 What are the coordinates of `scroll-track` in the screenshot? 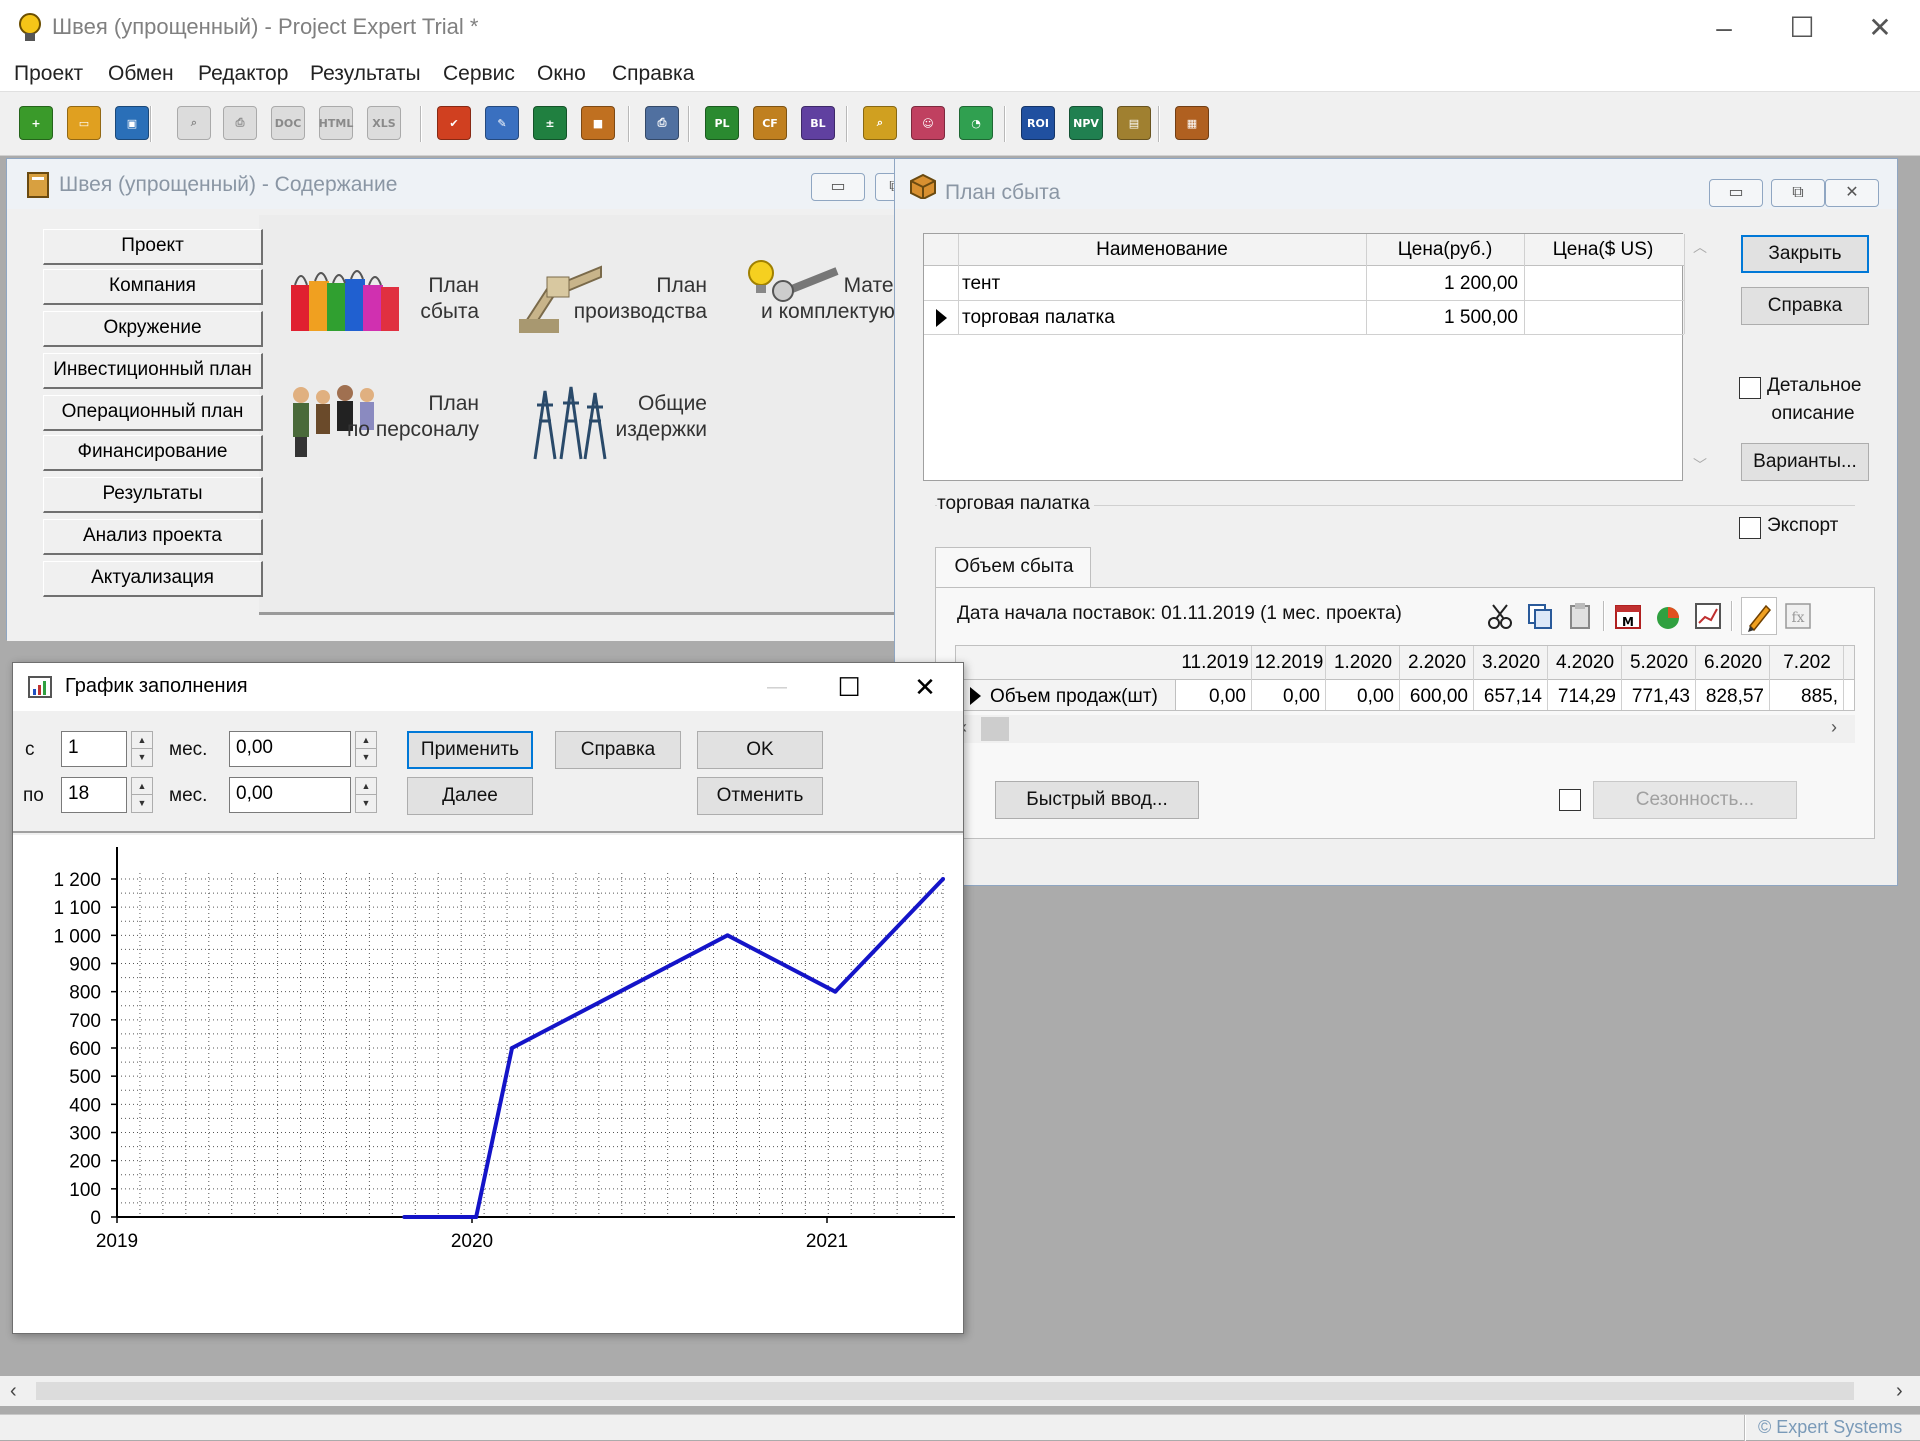 It's located at (945, 1391).